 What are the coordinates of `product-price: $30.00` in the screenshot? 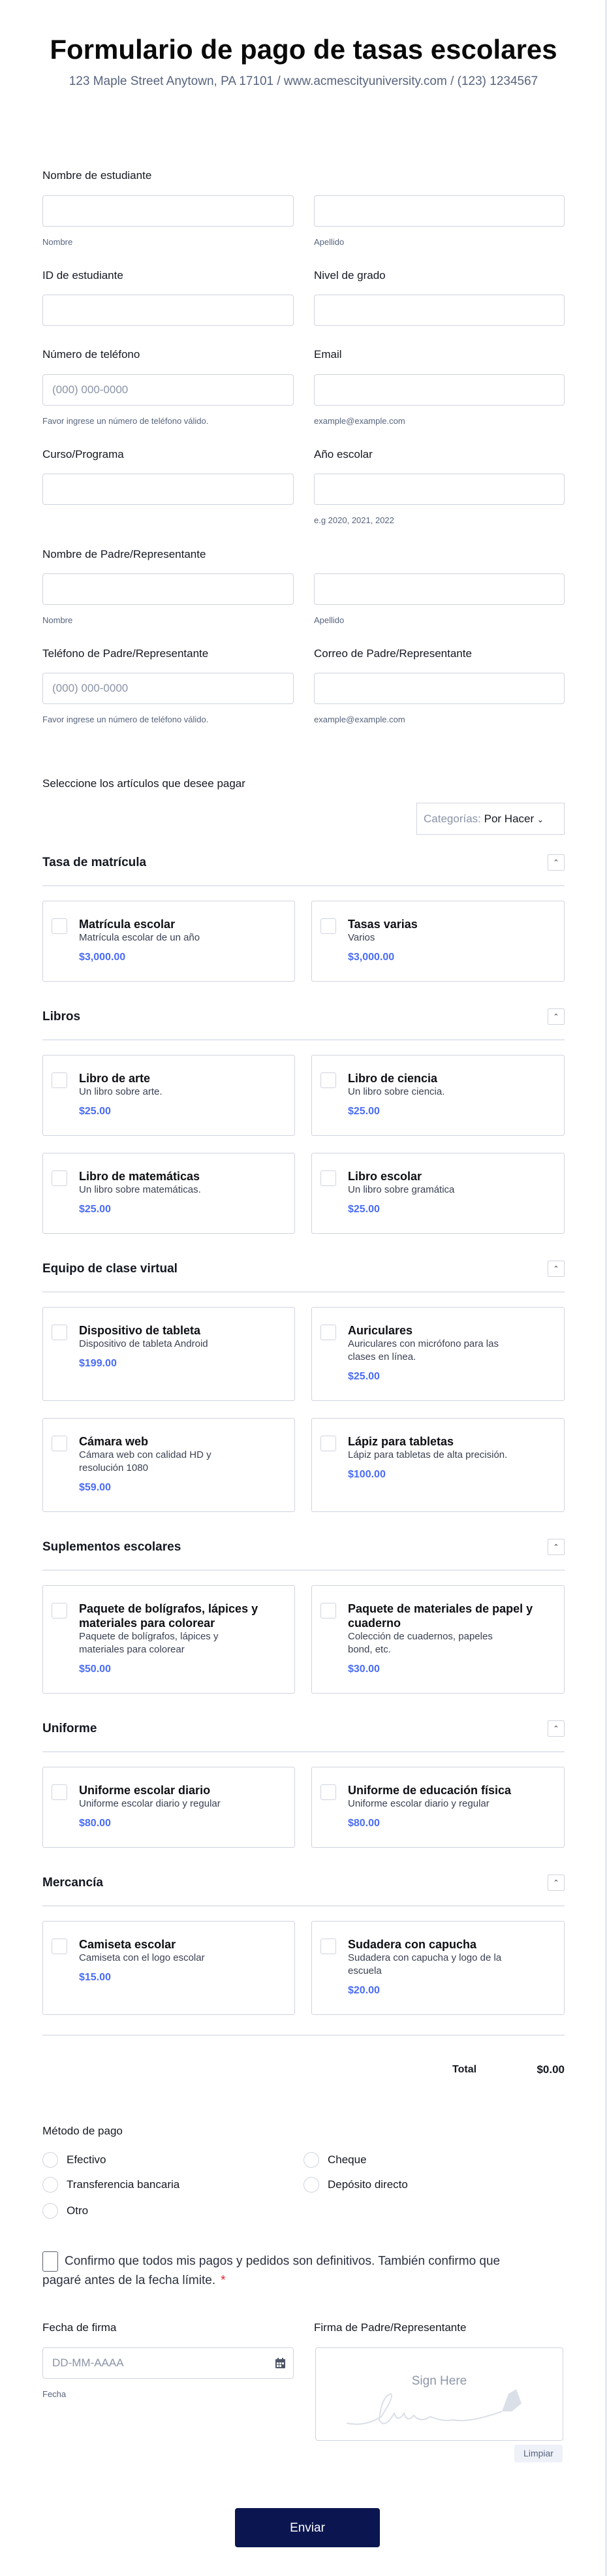 It's located at (364, 1669).